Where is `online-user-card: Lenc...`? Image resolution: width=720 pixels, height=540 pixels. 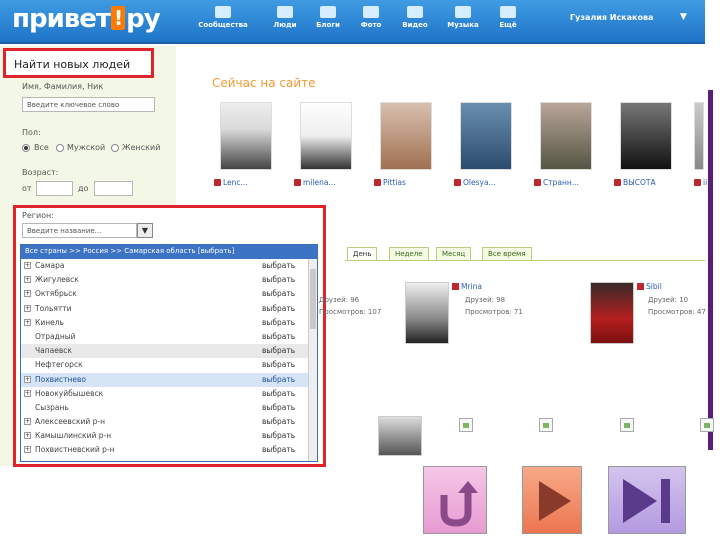
online-user-card: Lenc... is located at coordinates (248, 145).